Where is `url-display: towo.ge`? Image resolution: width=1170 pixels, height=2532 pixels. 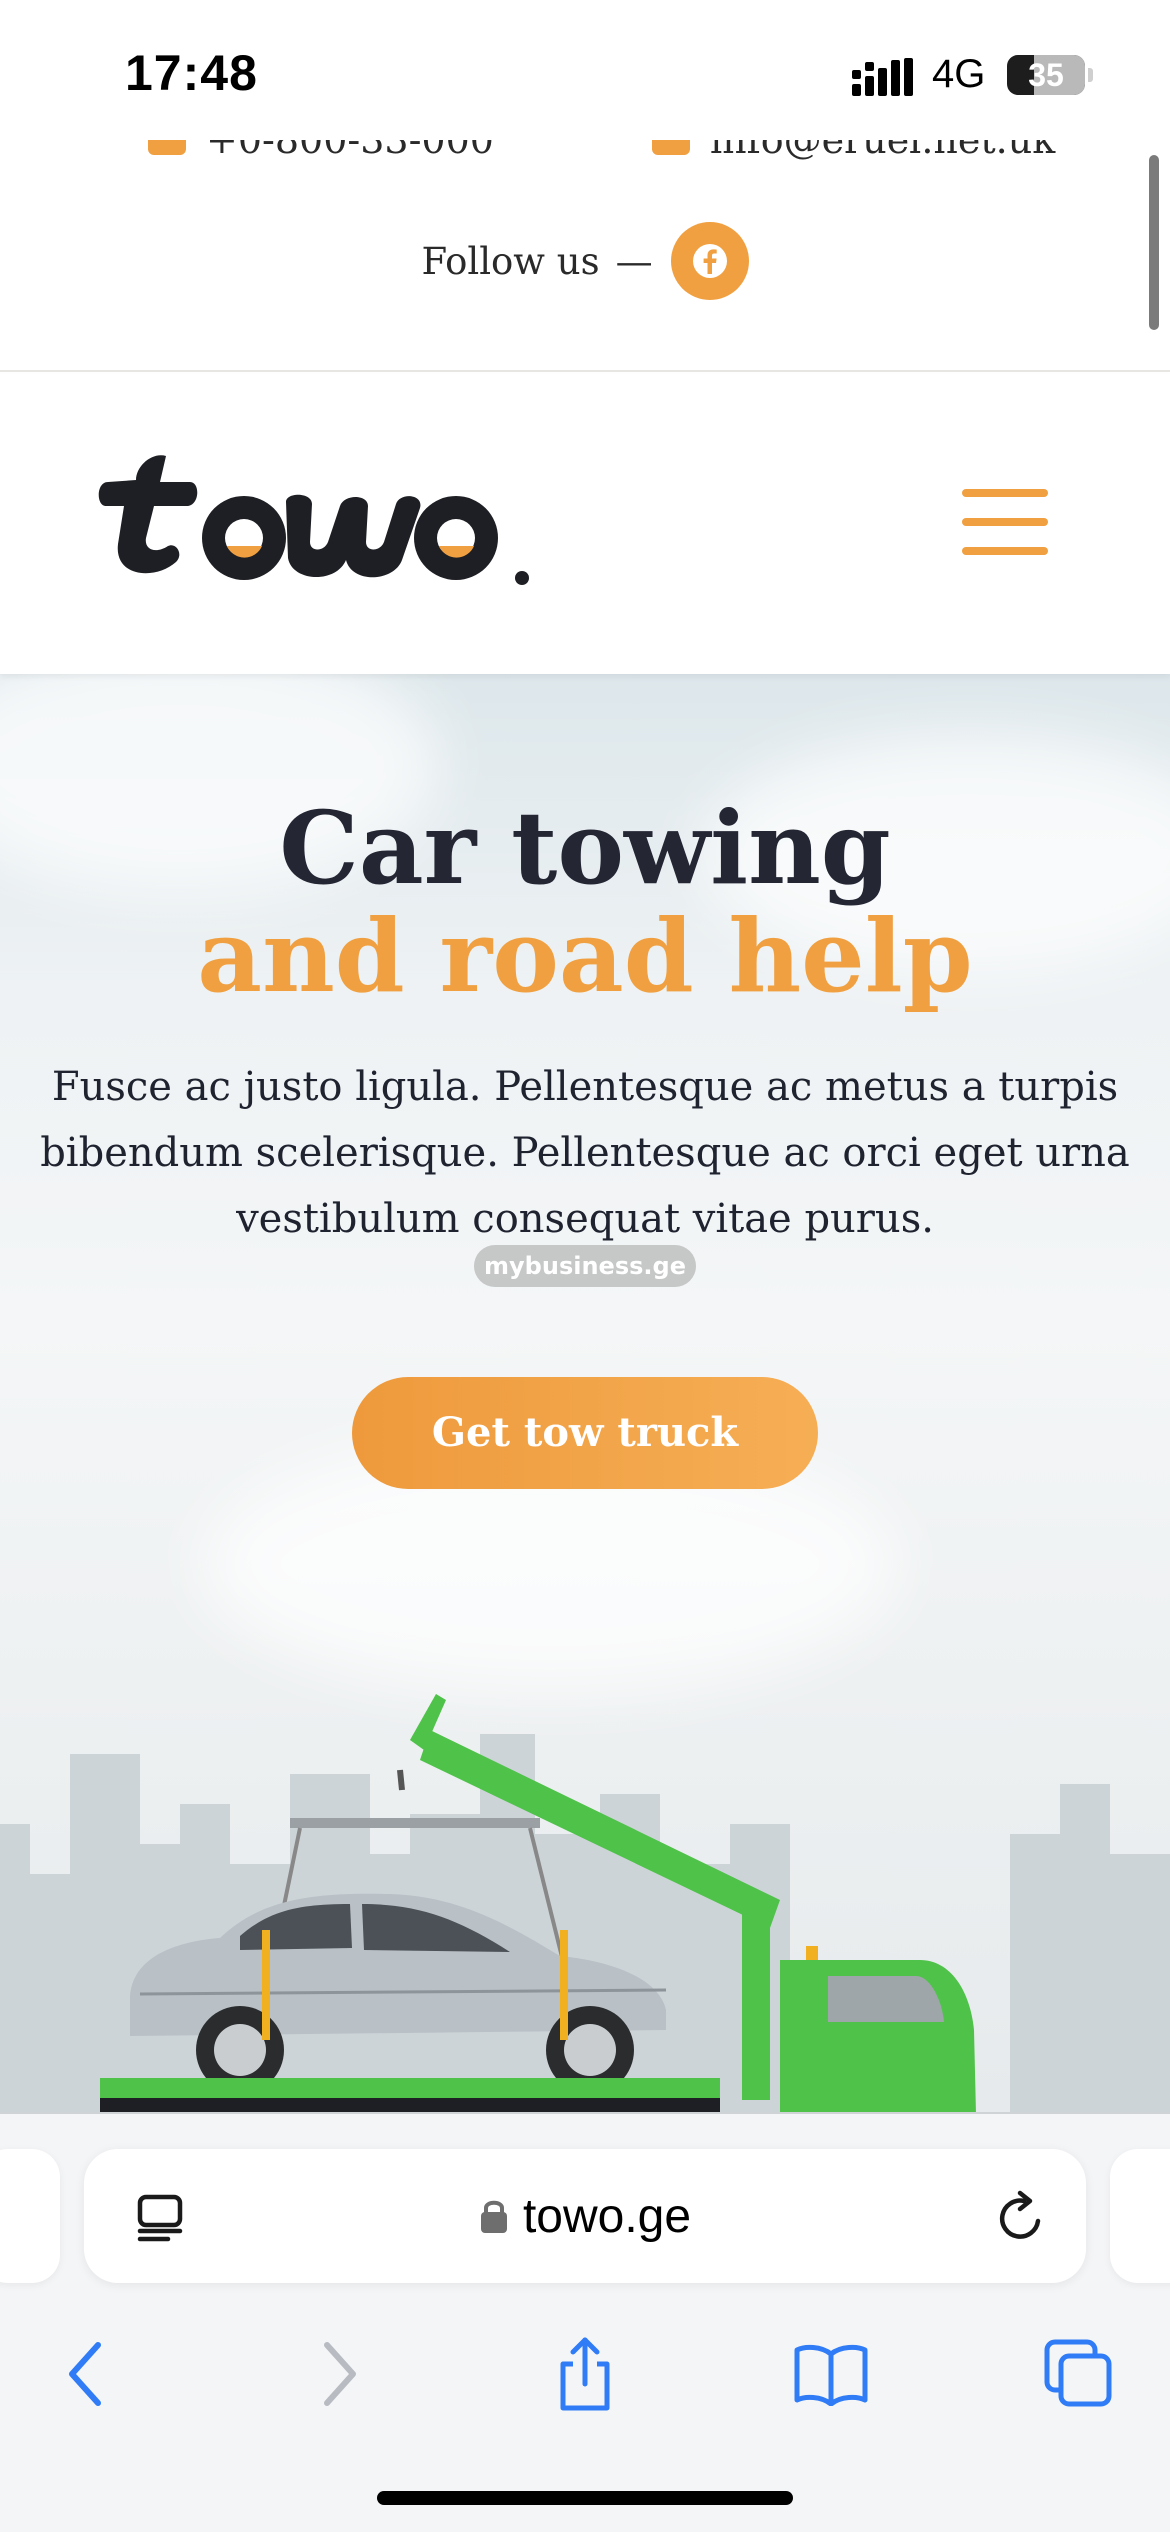
url-display: towo.ge is located at coordinates (585, 2216).